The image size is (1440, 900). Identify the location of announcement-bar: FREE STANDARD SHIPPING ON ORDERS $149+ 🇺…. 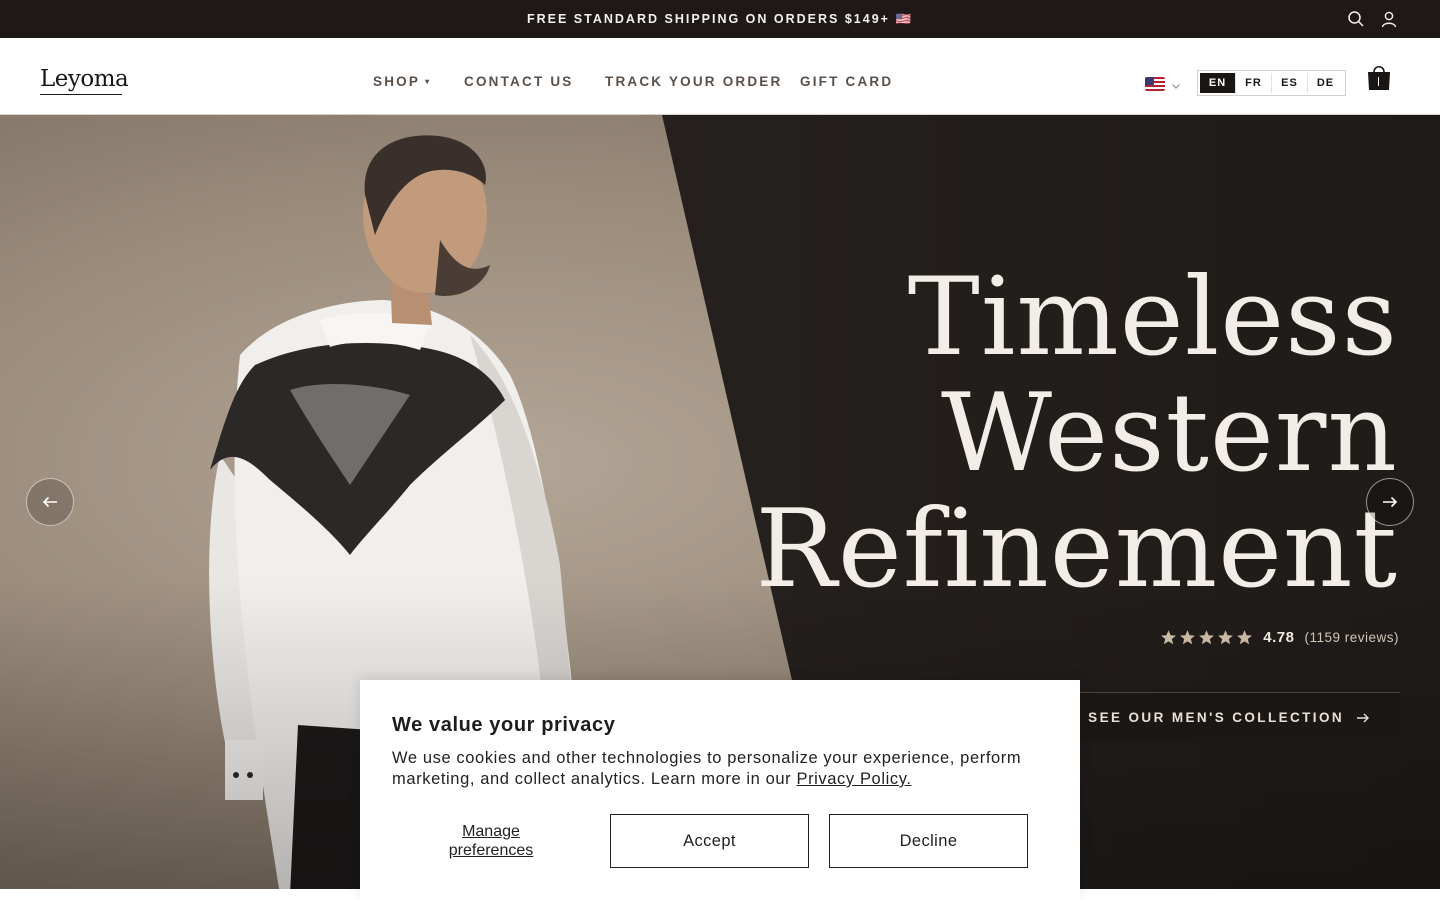
(720, 19).